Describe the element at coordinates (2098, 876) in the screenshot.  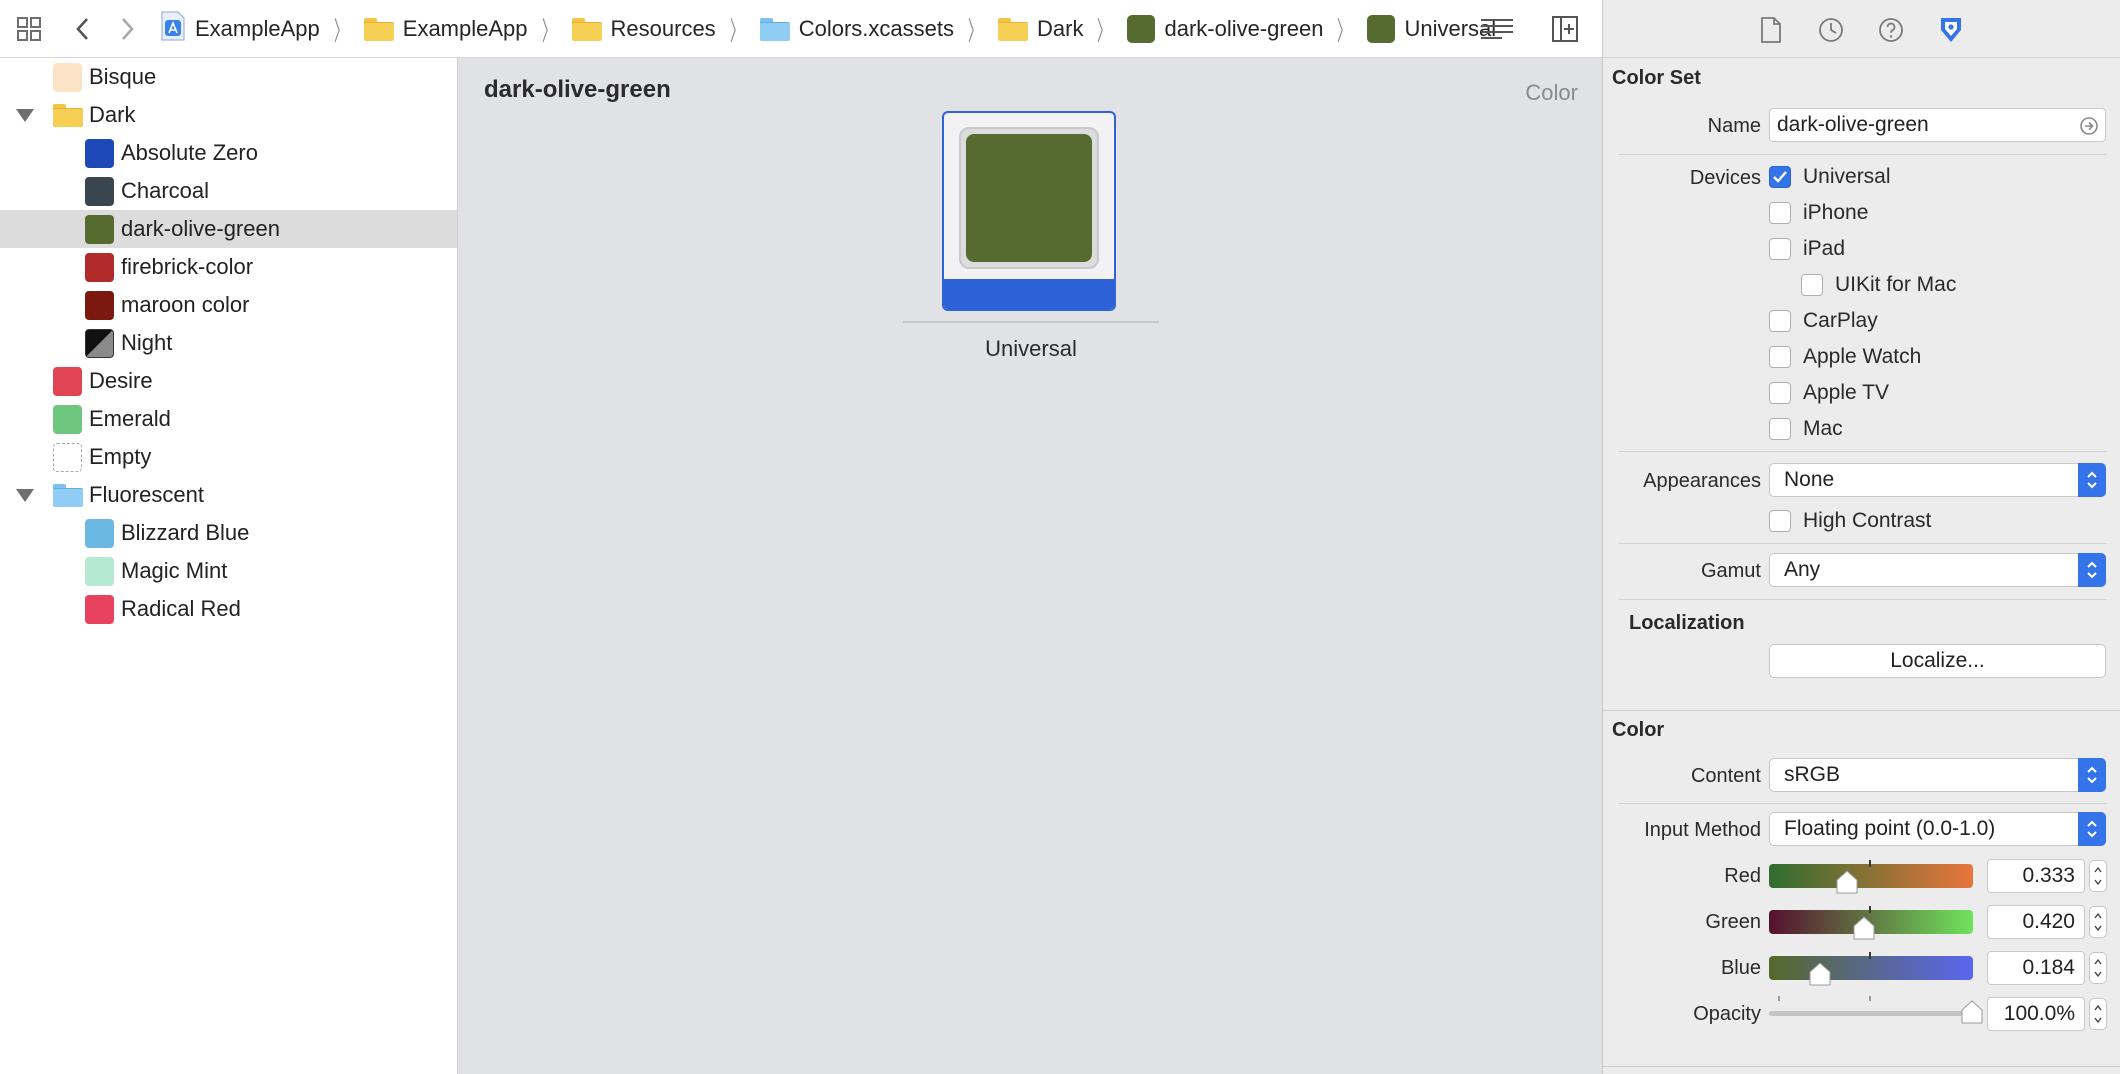
I see `red-stepper` at that location.